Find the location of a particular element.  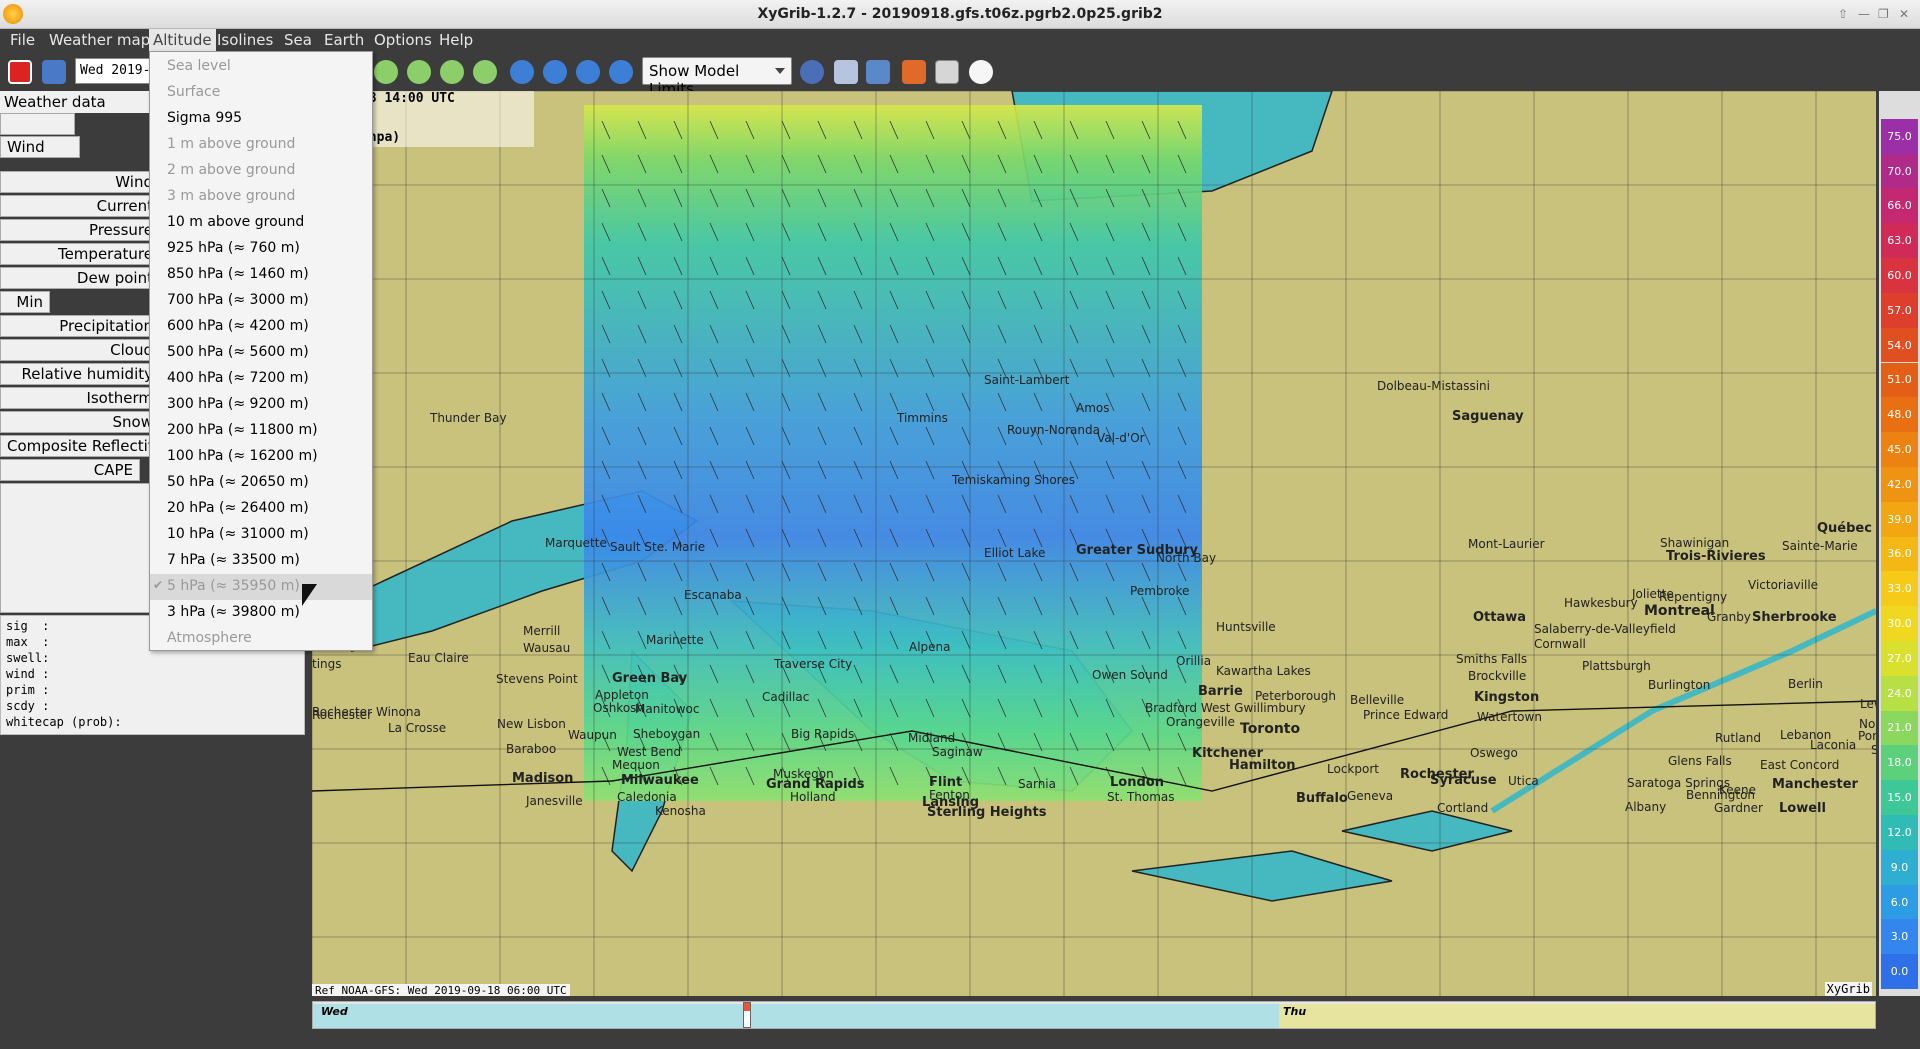

place-label: London is located at coordinates (1137, 782).